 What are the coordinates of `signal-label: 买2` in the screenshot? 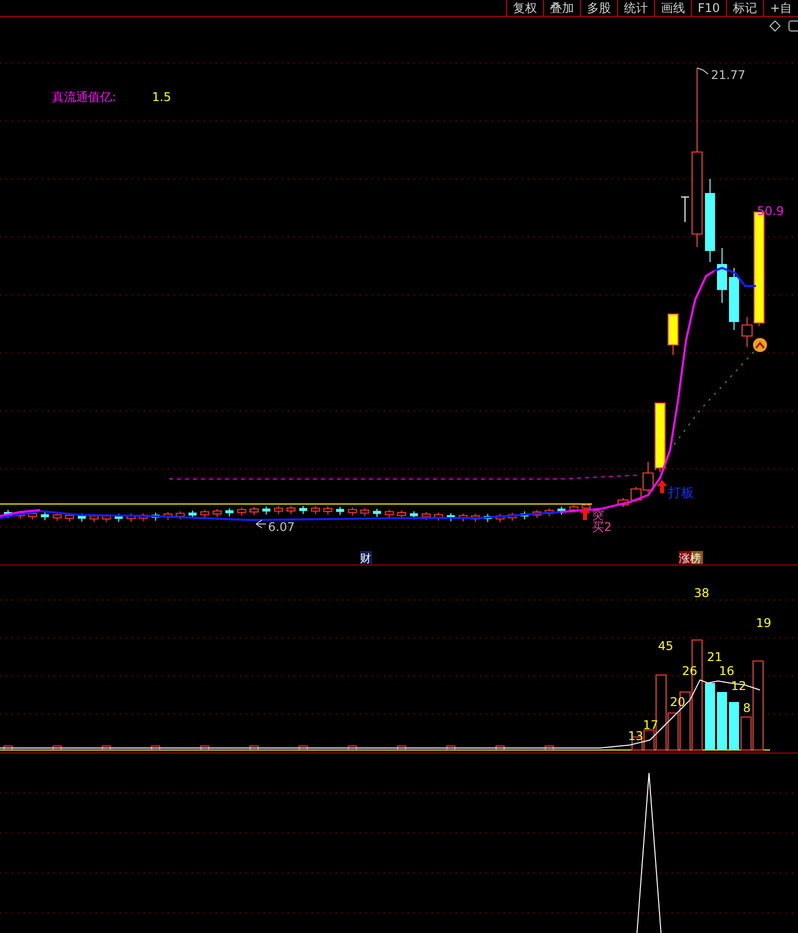 It's located at (602, 527).